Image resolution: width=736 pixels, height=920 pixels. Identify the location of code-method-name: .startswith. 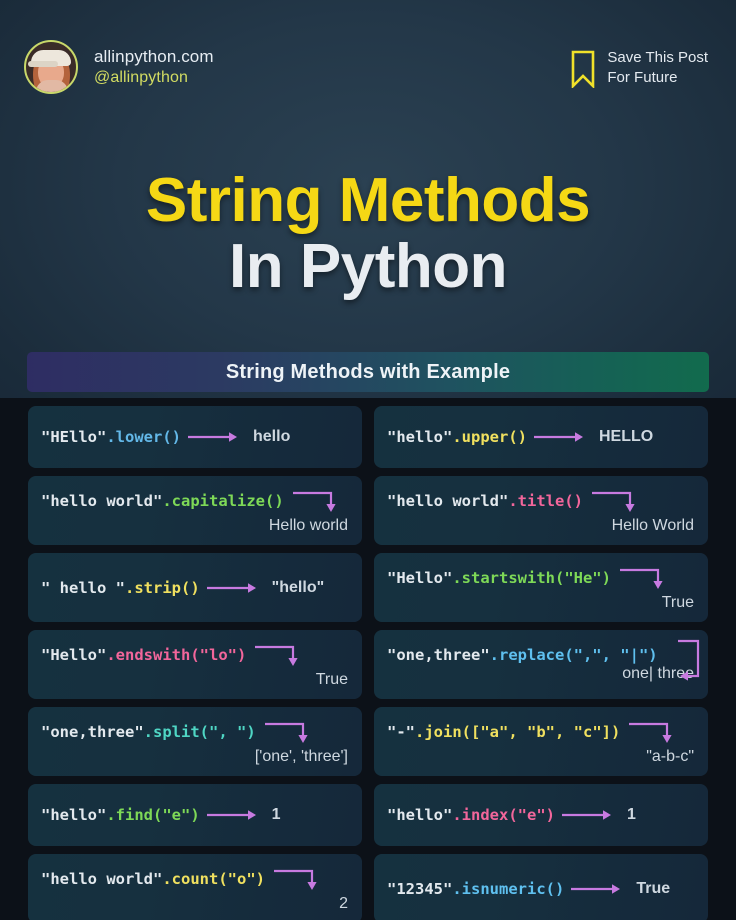
(503, 578).